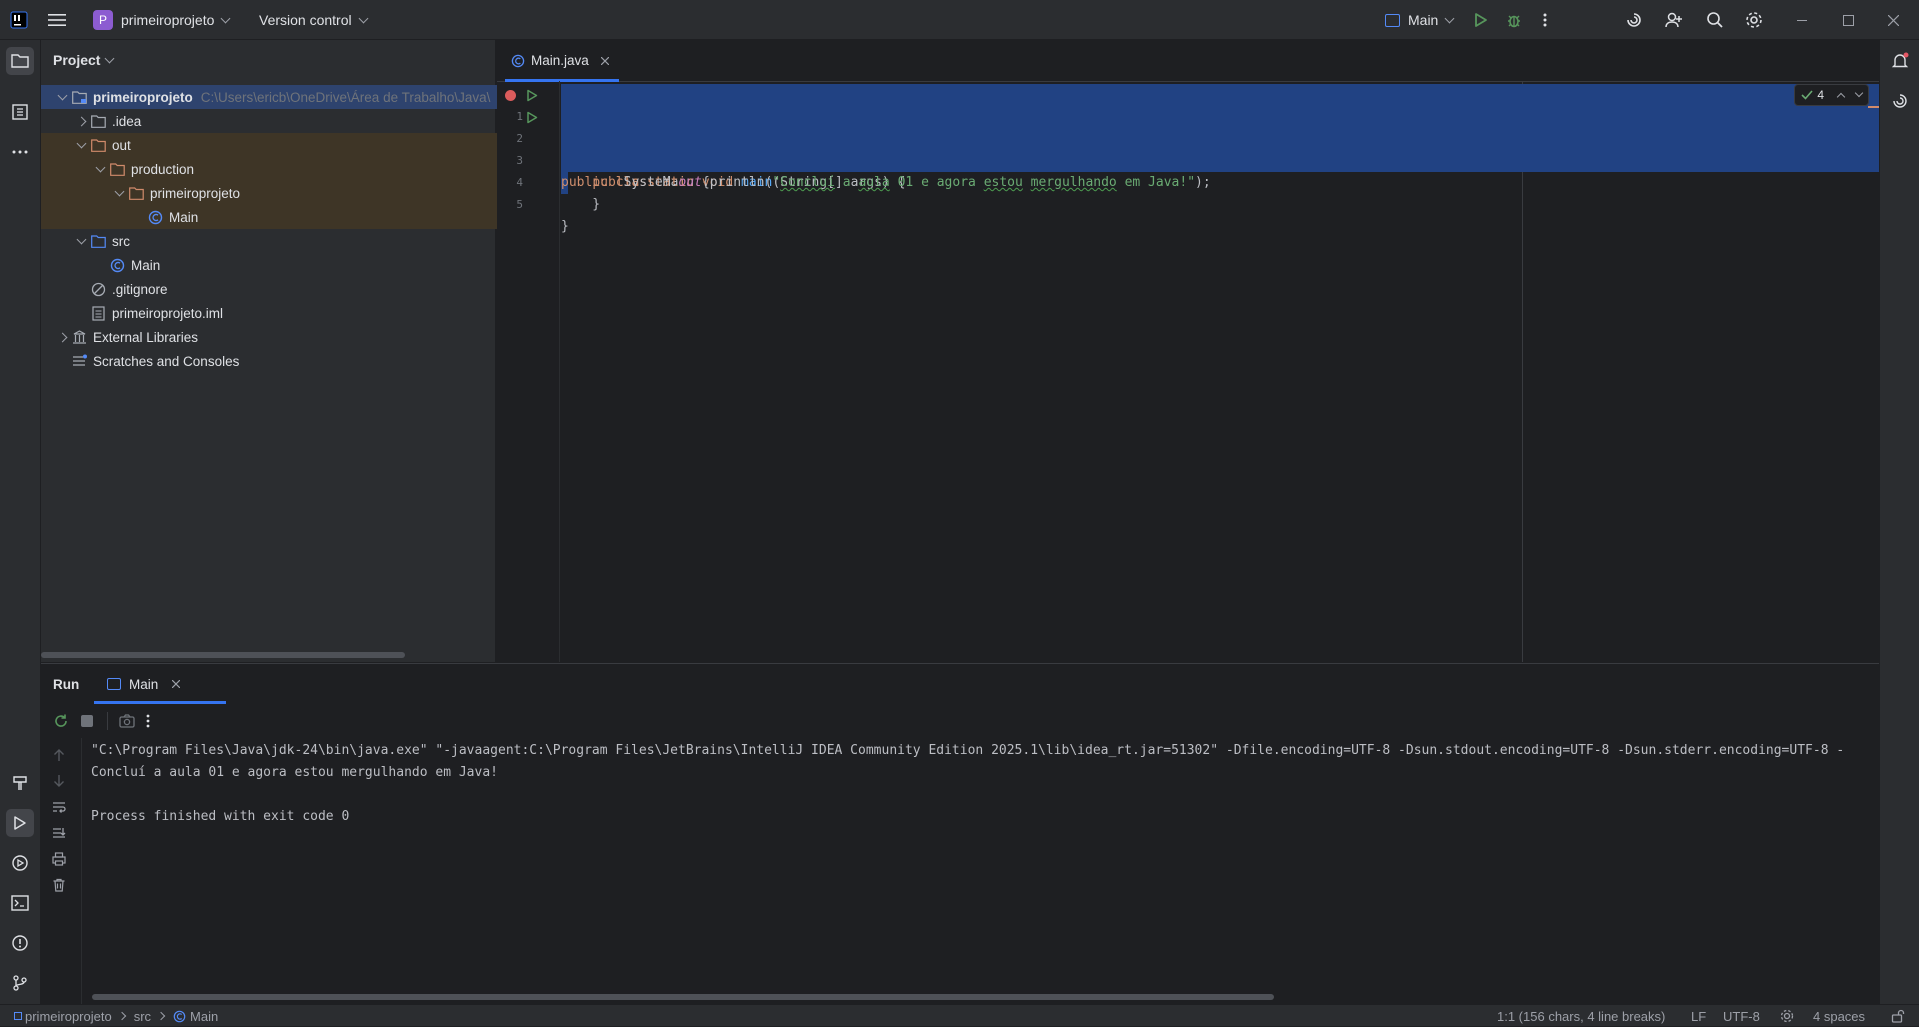  What do you see at coordinates (98, 121) in the screenshot?
I see `folder-icon` at bounding box center [98, 121].